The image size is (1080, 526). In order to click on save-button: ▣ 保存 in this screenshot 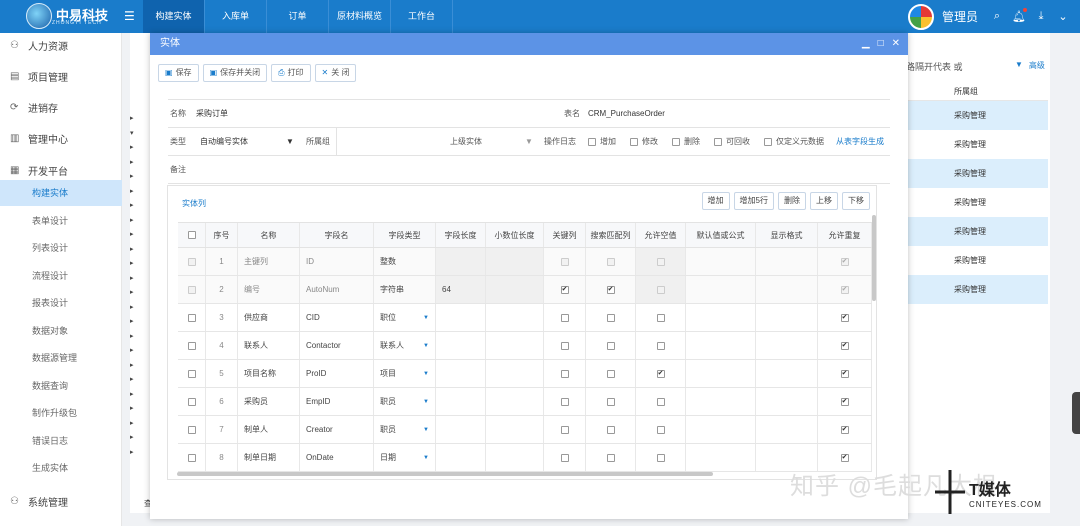, I will do `click(178, 73)`.